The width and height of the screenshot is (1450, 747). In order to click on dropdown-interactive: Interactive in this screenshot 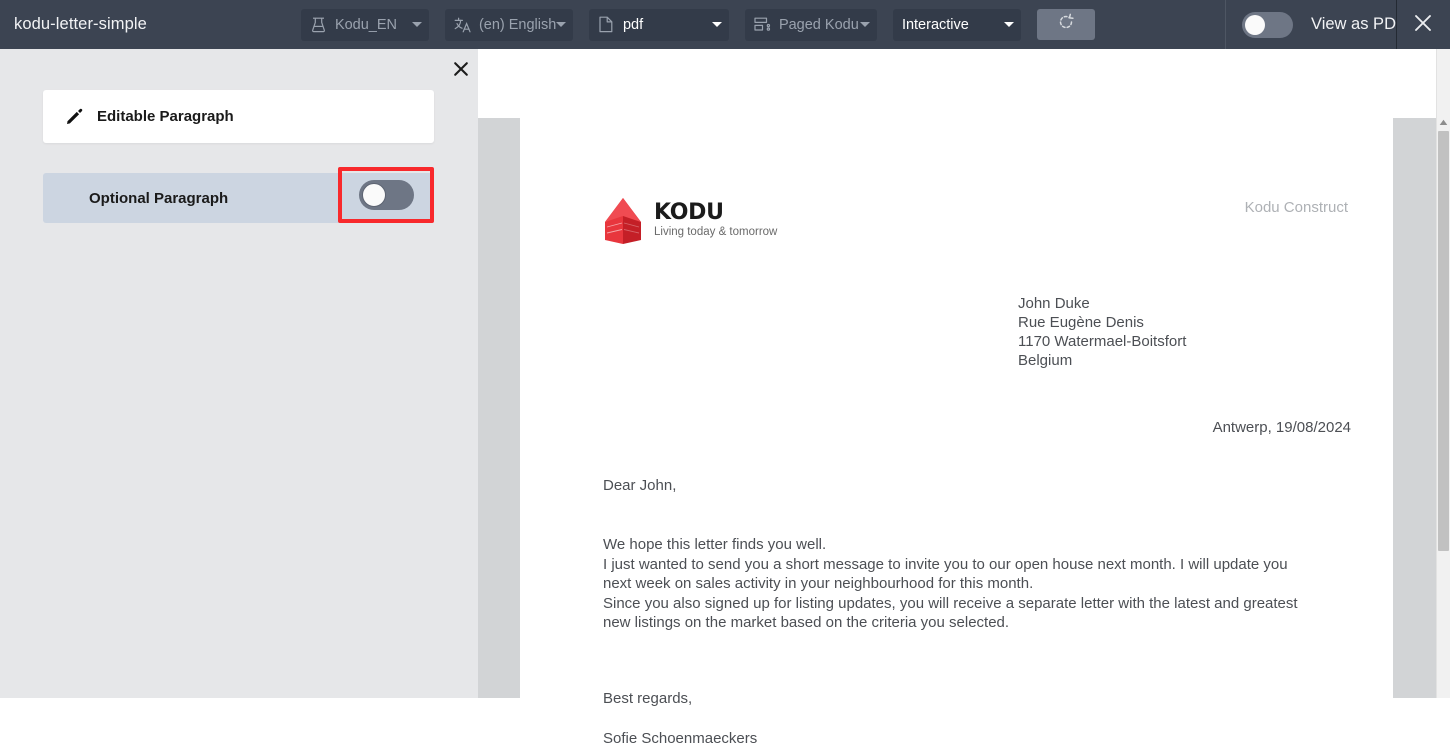, I will do `click(956, 24)`.